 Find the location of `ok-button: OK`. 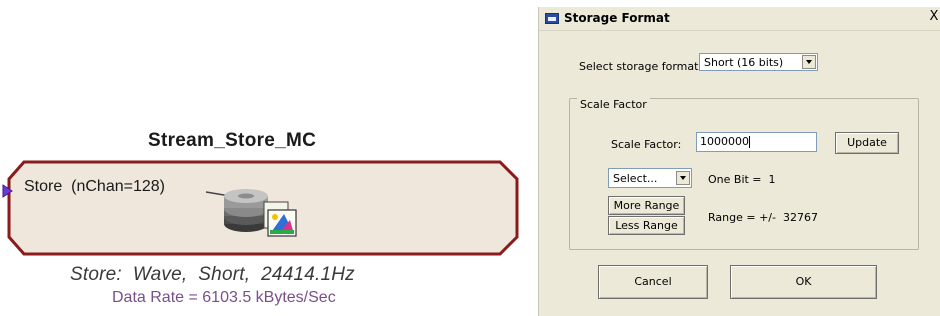

ok-button: OK is located at coordinates (803, 282).